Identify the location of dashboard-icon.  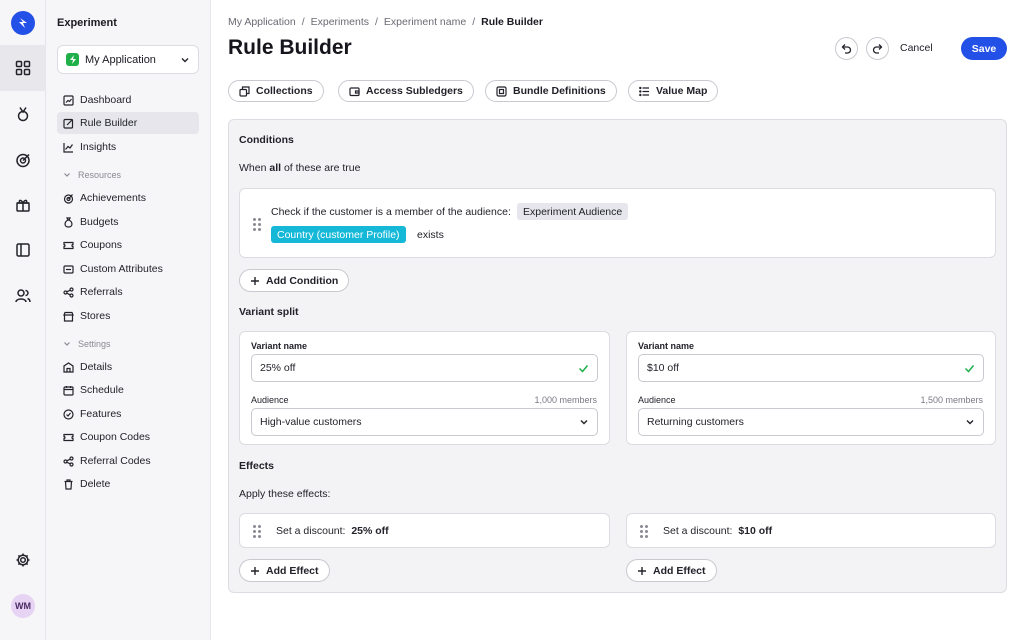
(68, 100).